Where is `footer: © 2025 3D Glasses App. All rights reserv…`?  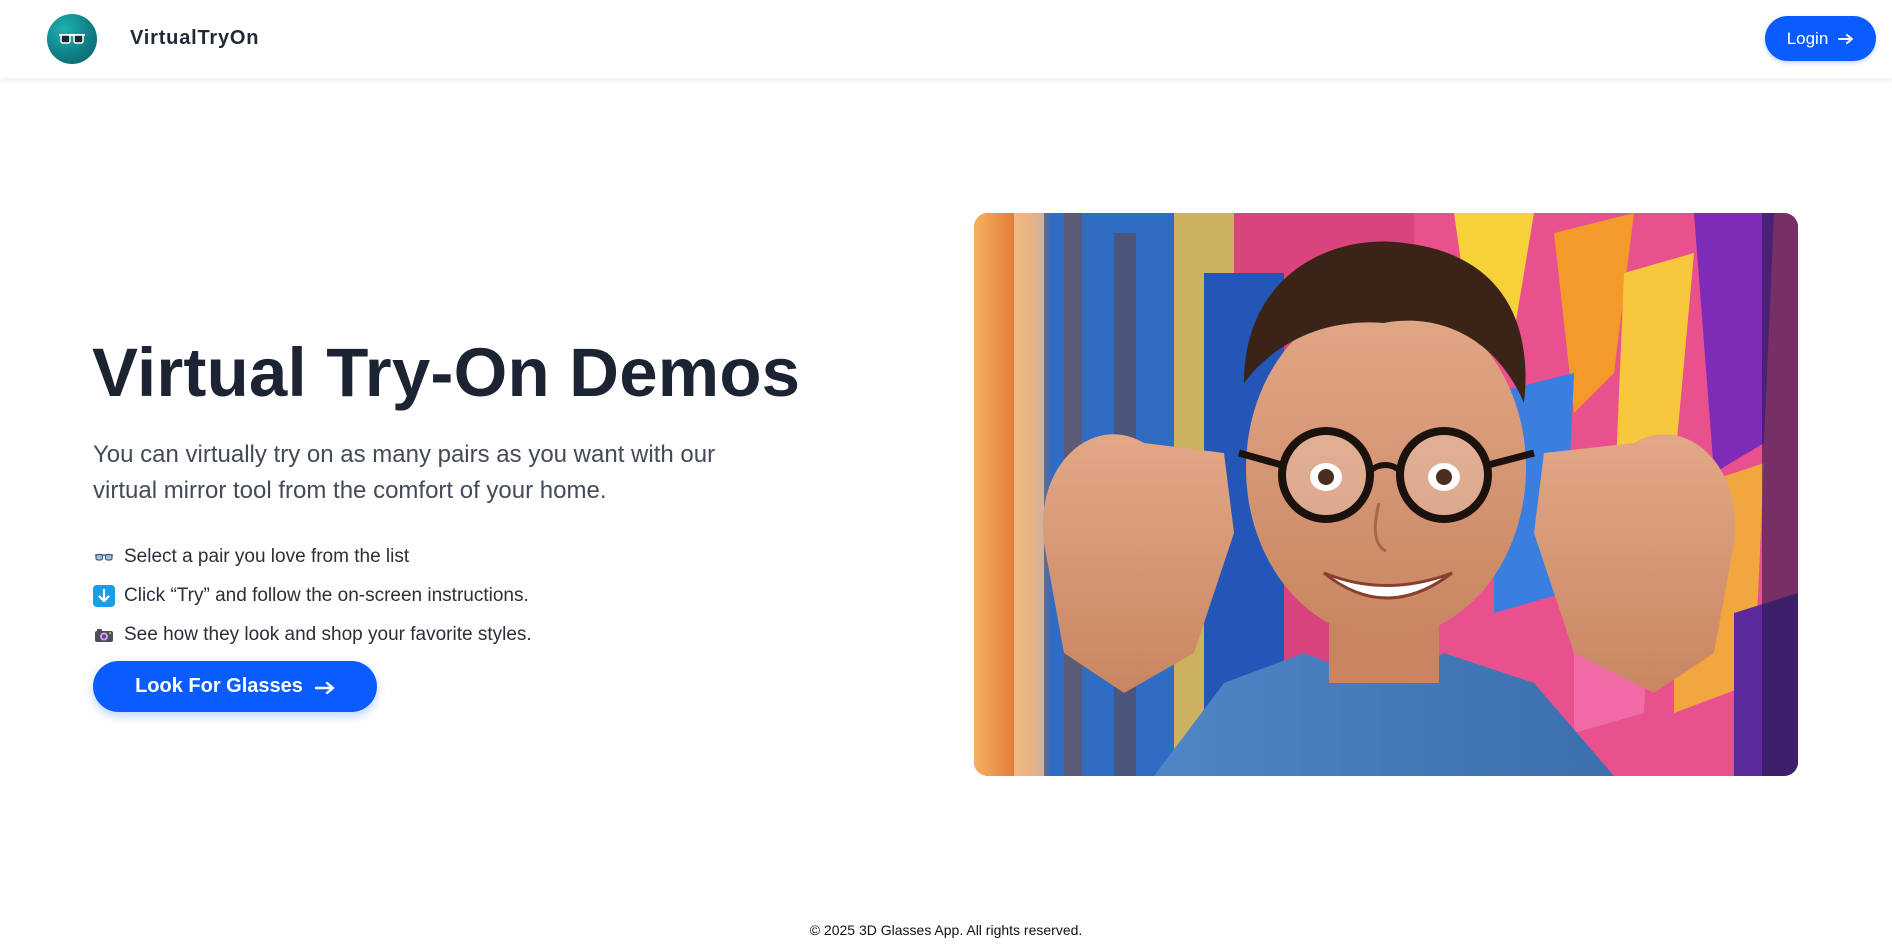
footer: © 2025 3D Glasses App. All rights reserv… is located at coordinates (946, 930).